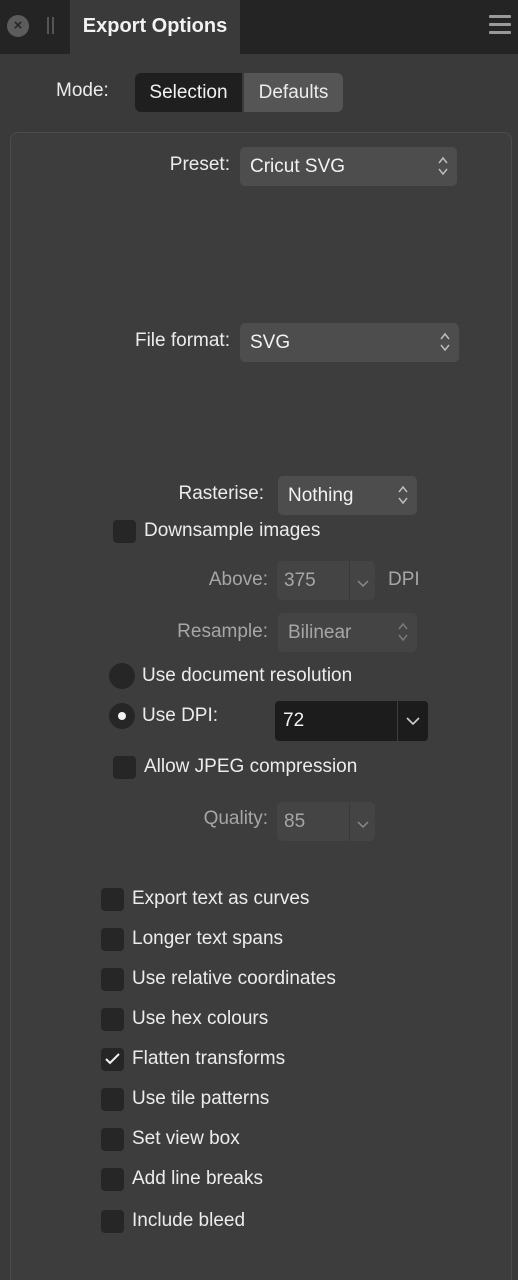 The width and height of the screenshot is (518, 1280). What do you see at coordinates (112, 1019) in the screenshot?
I see `use-hex-colours-checkbox` at bounding box center [112, 1019].